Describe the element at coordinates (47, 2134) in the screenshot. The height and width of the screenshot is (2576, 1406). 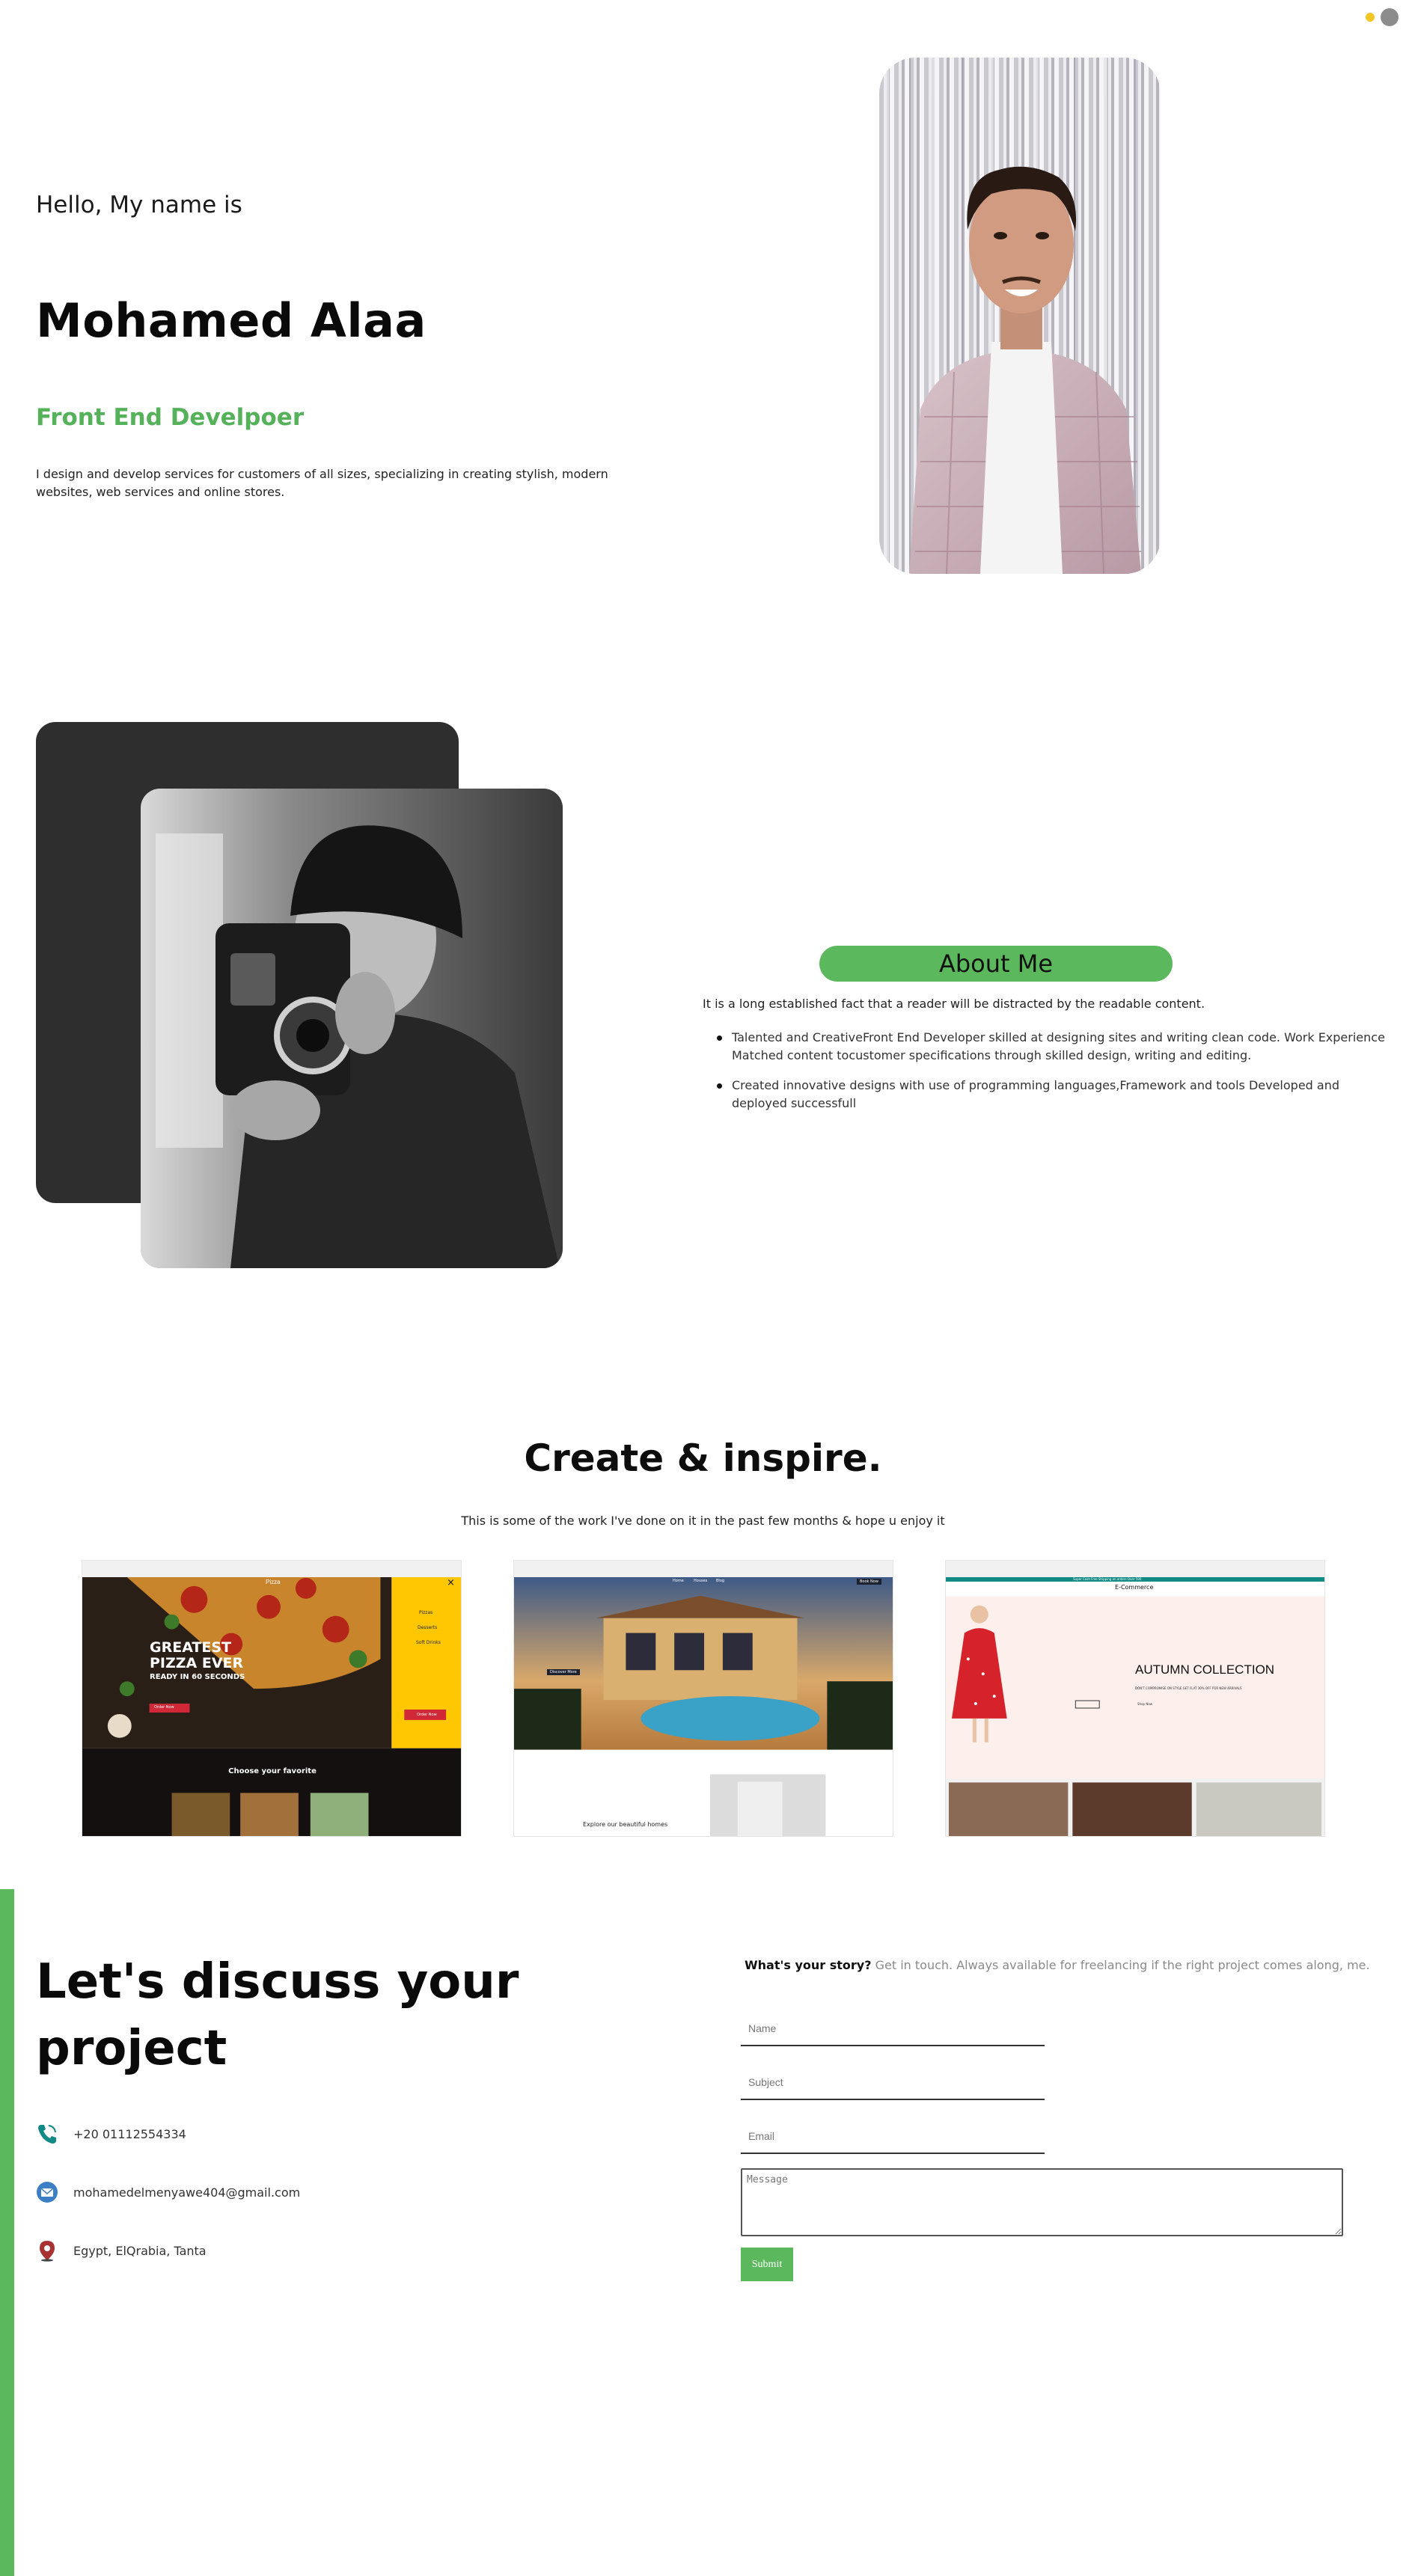
I see `phone-icon` at that location.